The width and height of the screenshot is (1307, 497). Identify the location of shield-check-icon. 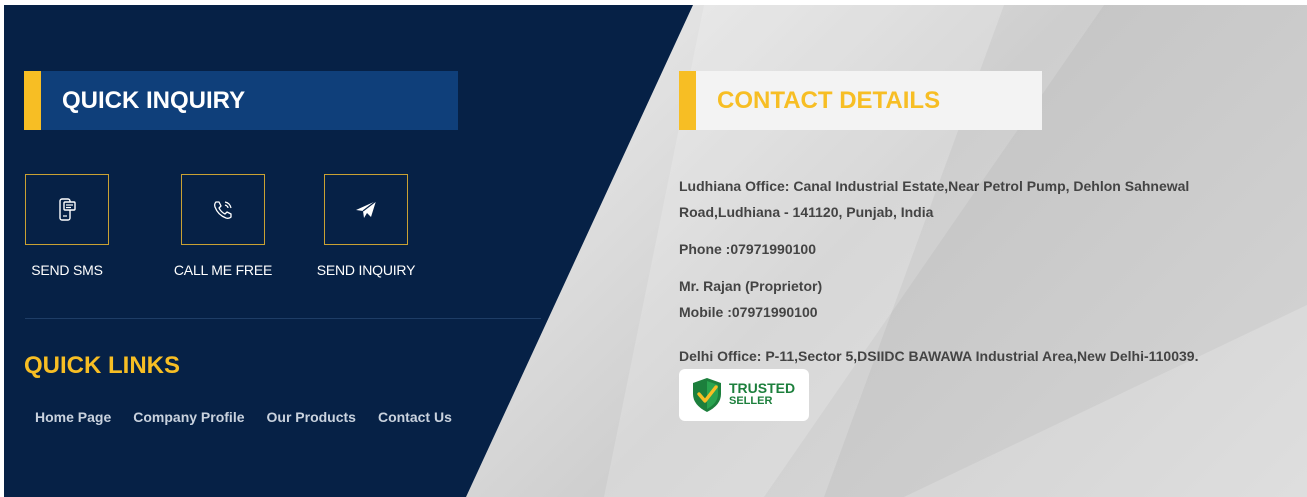
(707, 395).